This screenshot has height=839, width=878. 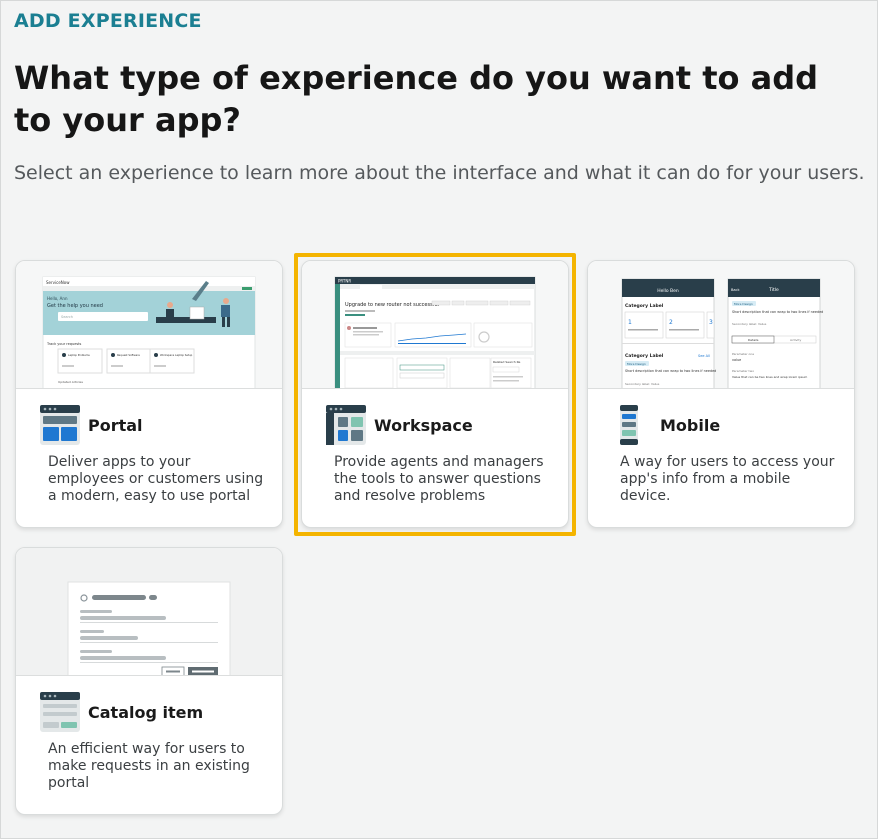 What do you see at coordinates (795, 340) in the screenshot?
I see `mobile-preview-tab-activity: Activity` at bounding box center [795, 340].